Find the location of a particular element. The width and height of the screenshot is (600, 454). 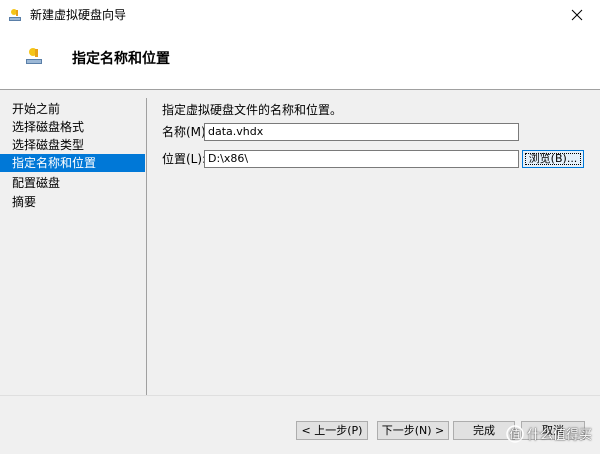

window-title: 新建虚拟硬盘向导 is located at coordinates (78, 15).